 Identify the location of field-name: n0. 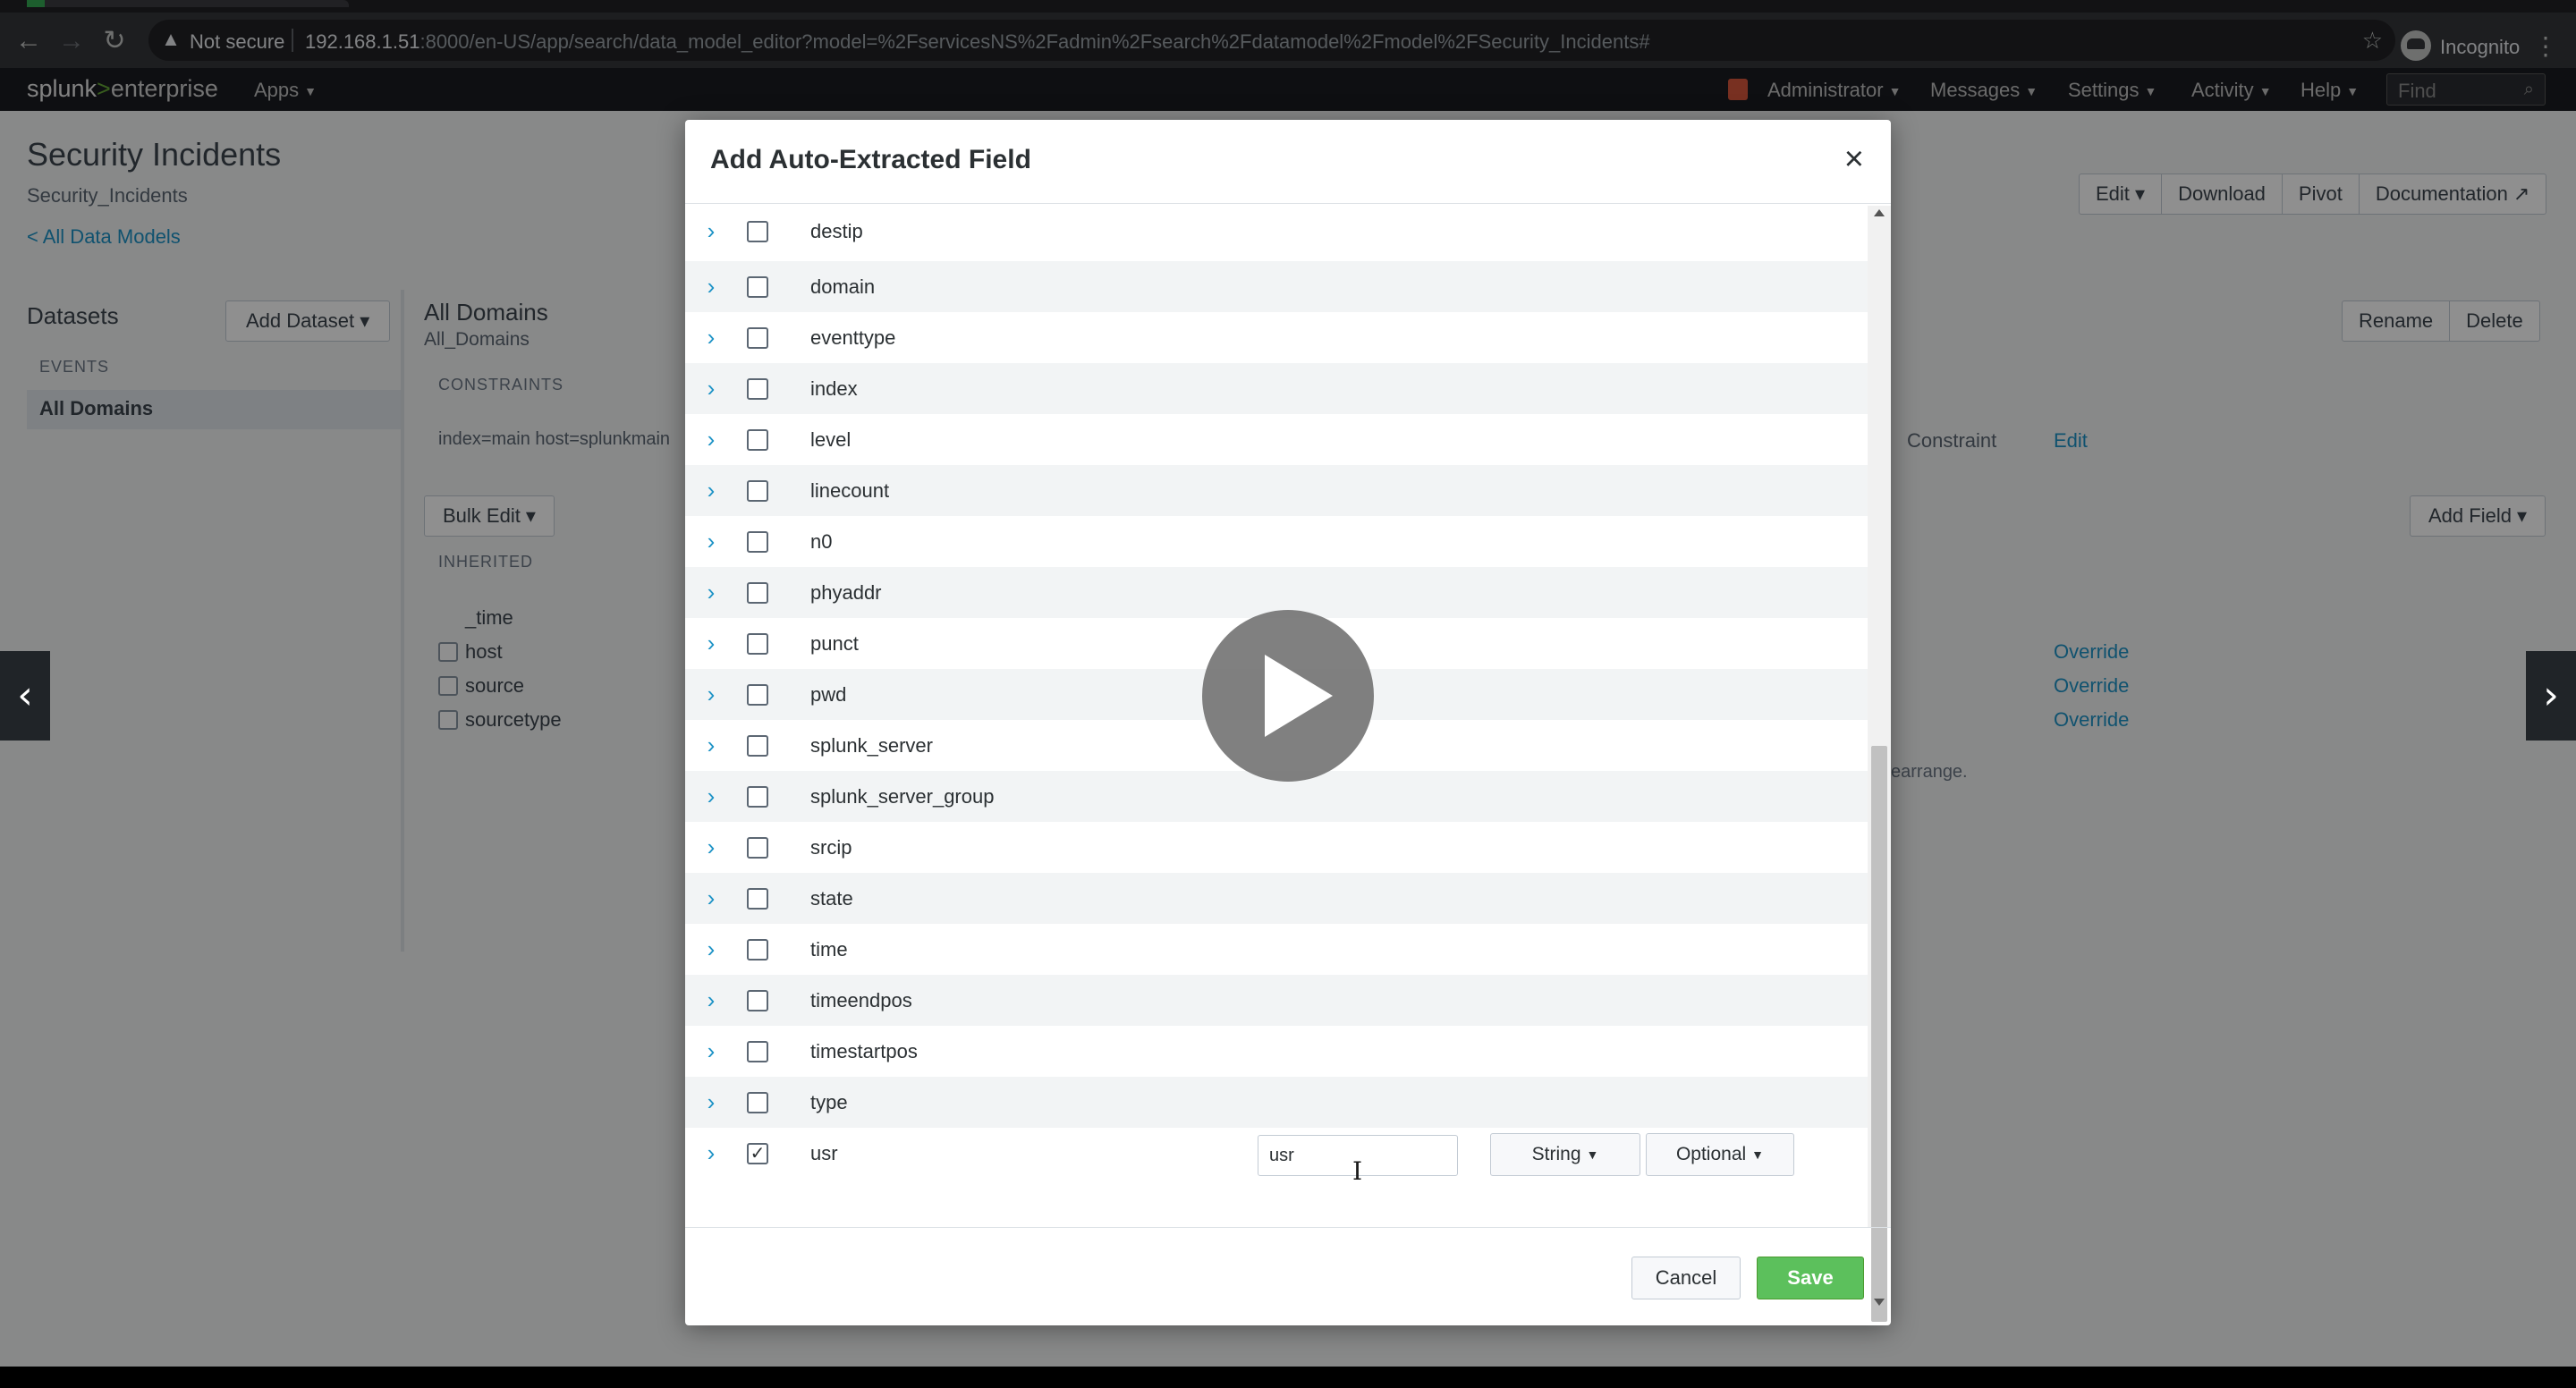
(821, 541).